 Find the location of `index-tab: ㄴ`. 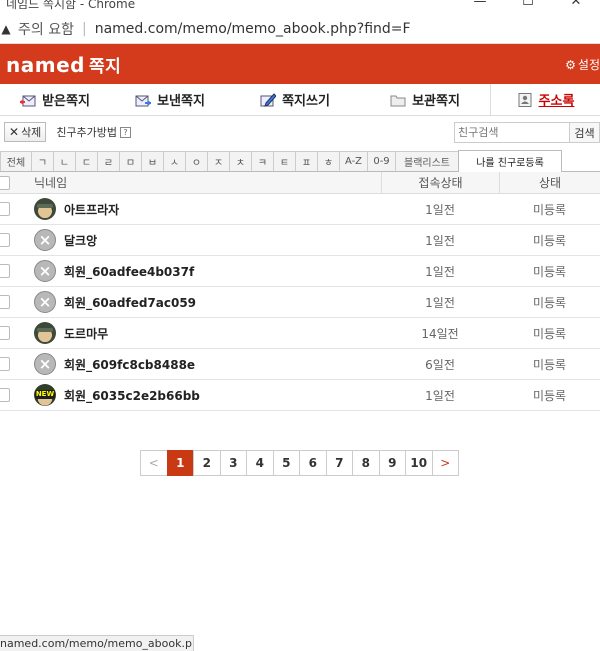

index-tab: ㄴ is located at coordinates (64, 161).